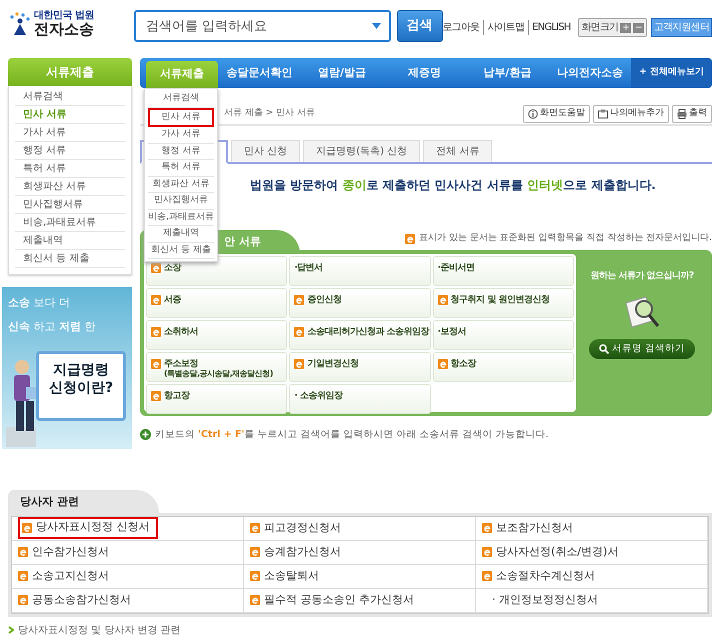 The width and height of the screenshot is (720, 642). I want to click on breadcrumb: 서류 제출 > 민사 서류, so click(269, 113).